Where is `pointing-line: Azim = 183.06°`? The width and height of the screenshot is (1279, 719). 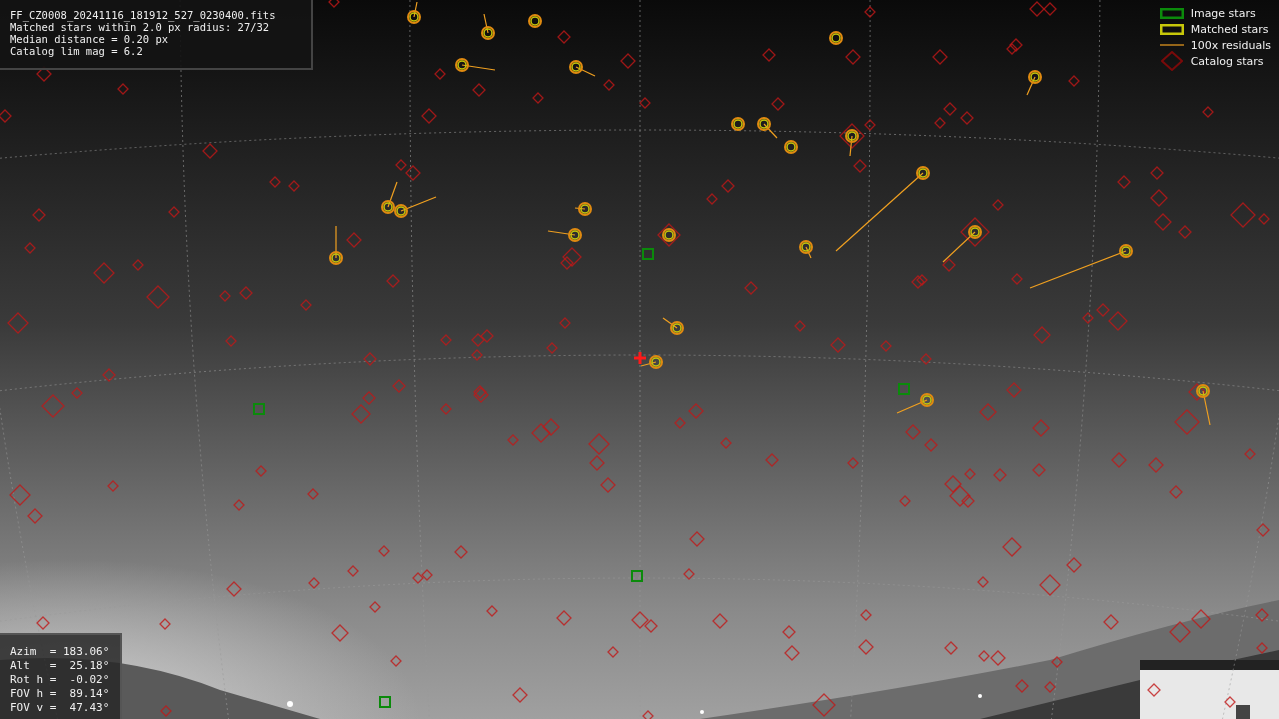 pointing-line: Azim = 183.06° is located at coordinates (60, 652).